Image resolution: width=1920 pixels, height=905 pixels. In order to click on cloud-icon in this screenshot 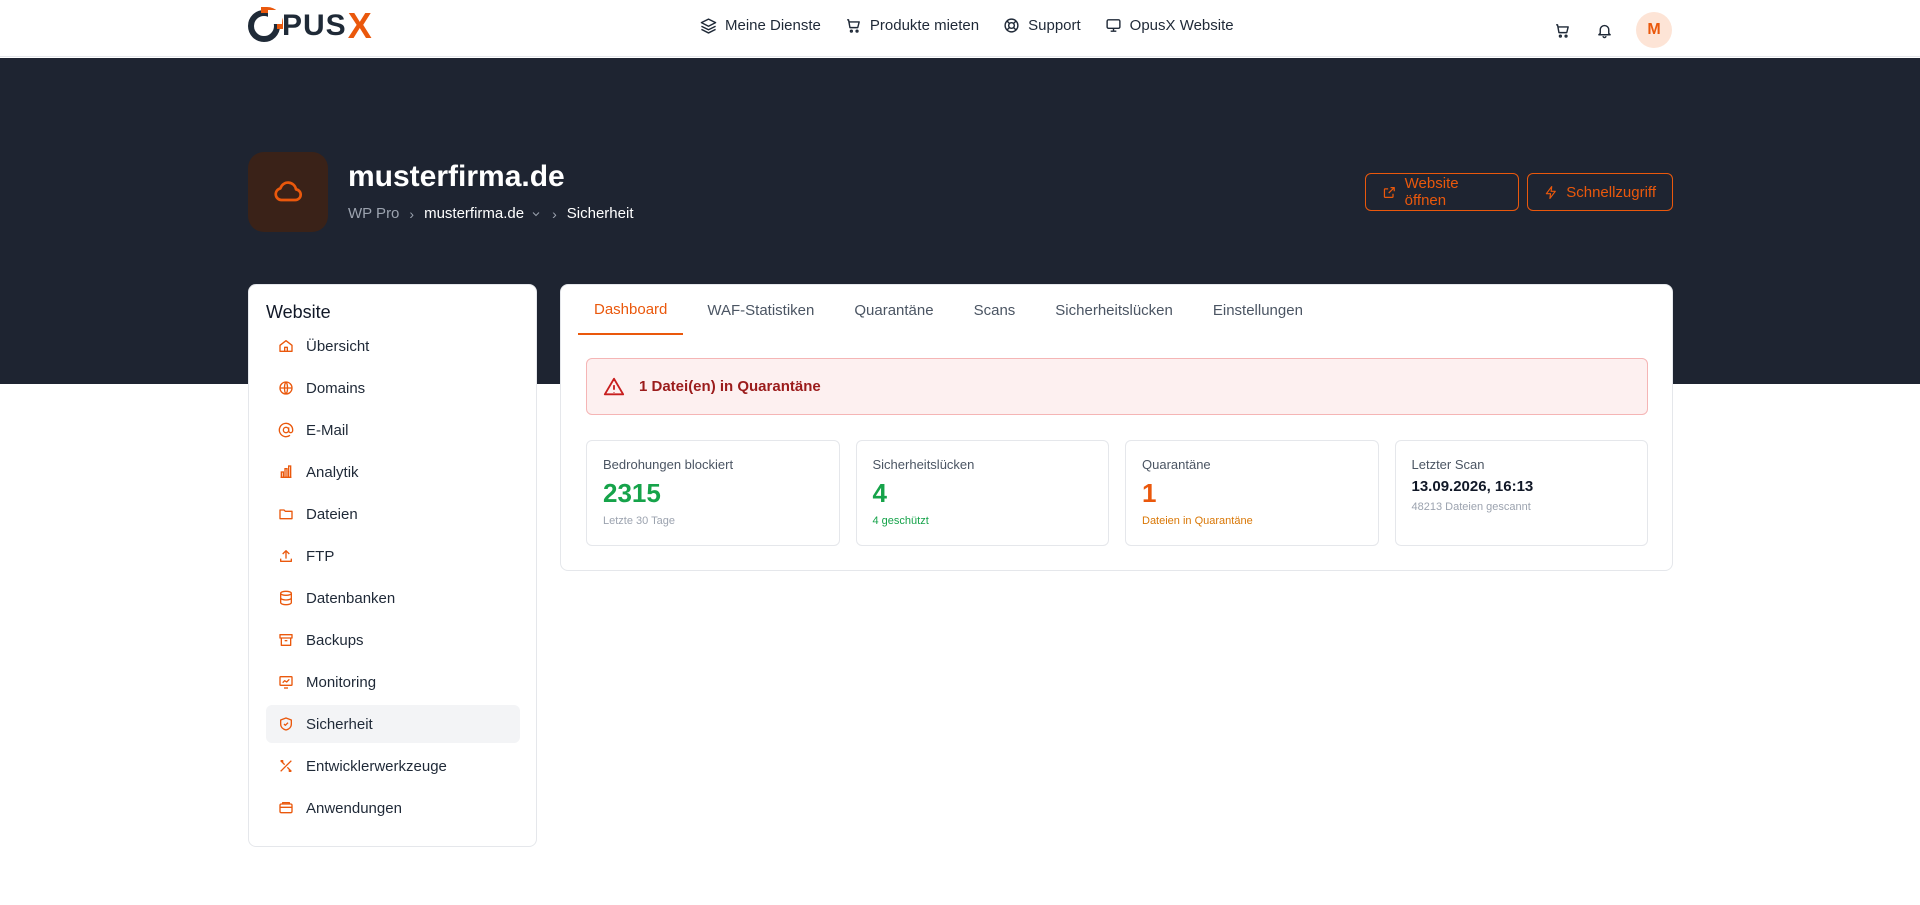, I will do `click(288, 191)`.